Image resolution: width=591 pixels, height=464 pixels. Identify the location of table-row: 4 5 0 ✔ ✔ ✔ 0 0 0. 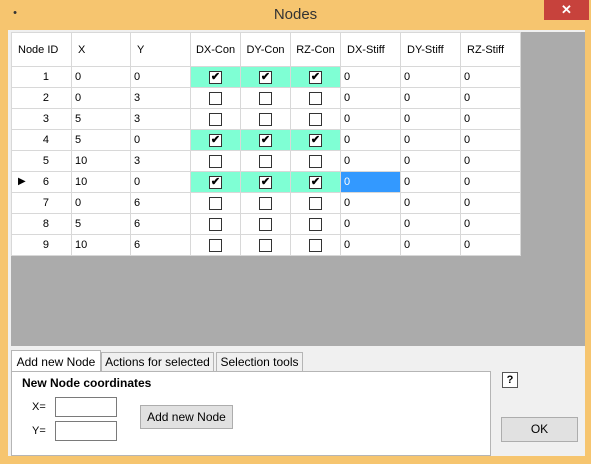
(266, 140).